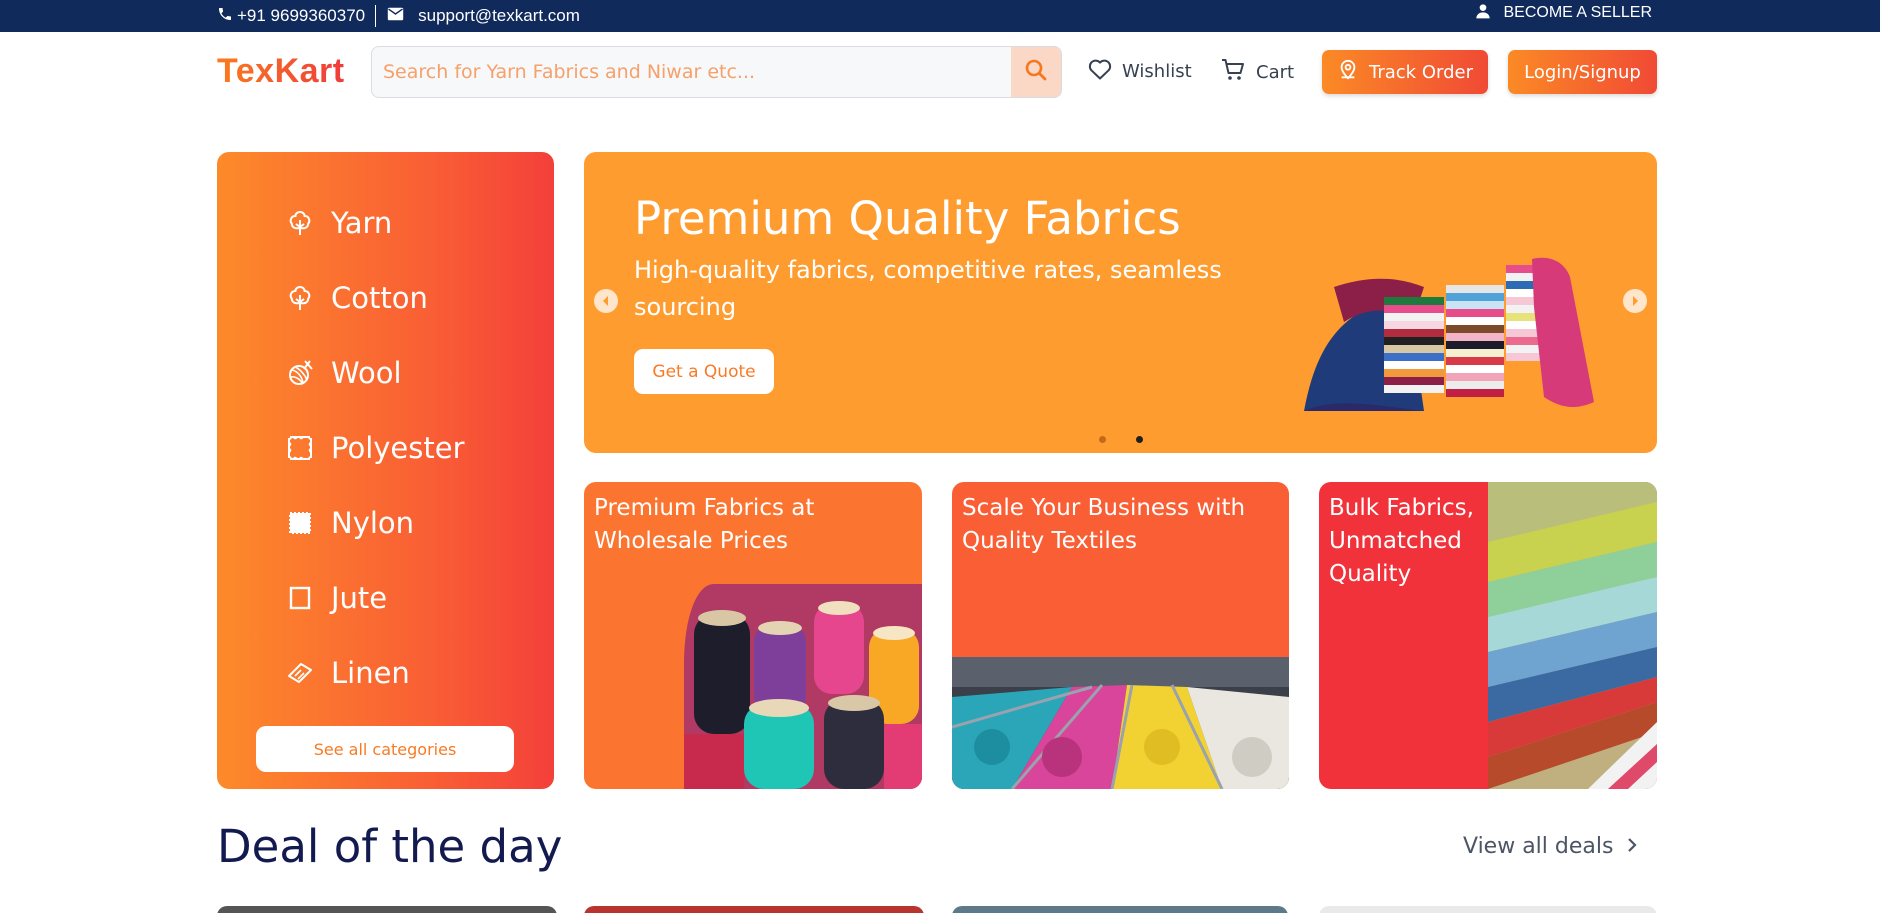 Image resolution: width=1880 pixels, height=913 pixels. Describe the element at coordinates (281, 71) in the screenshot. I see `site-logo: TexKart` at that location.